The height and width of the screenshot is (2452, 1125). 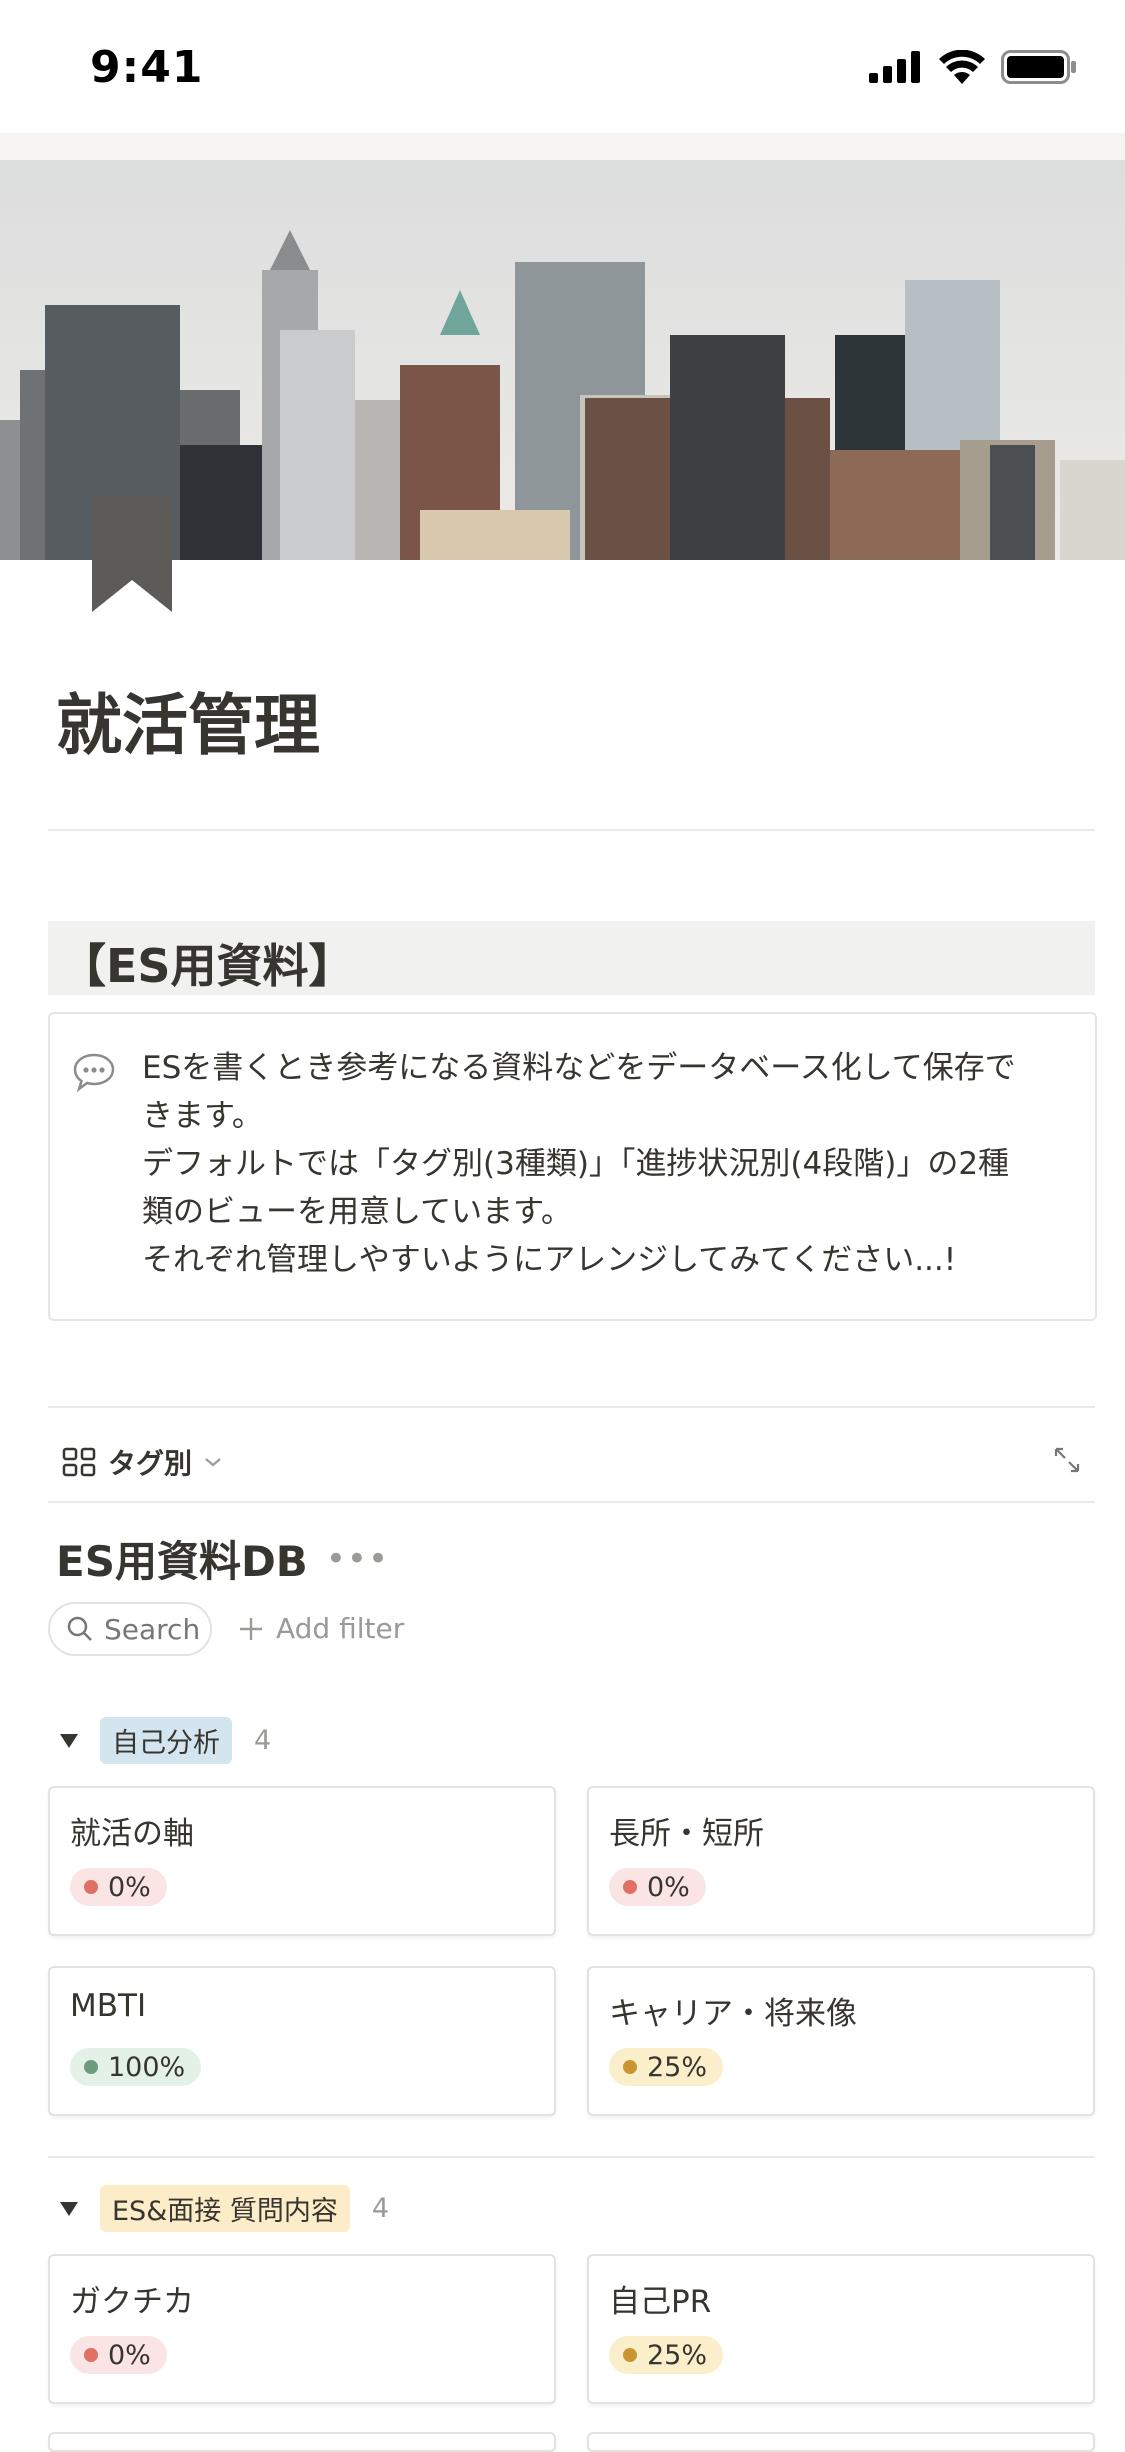 I want to click on status-bar: 9:41, so click(x=562, y=66).